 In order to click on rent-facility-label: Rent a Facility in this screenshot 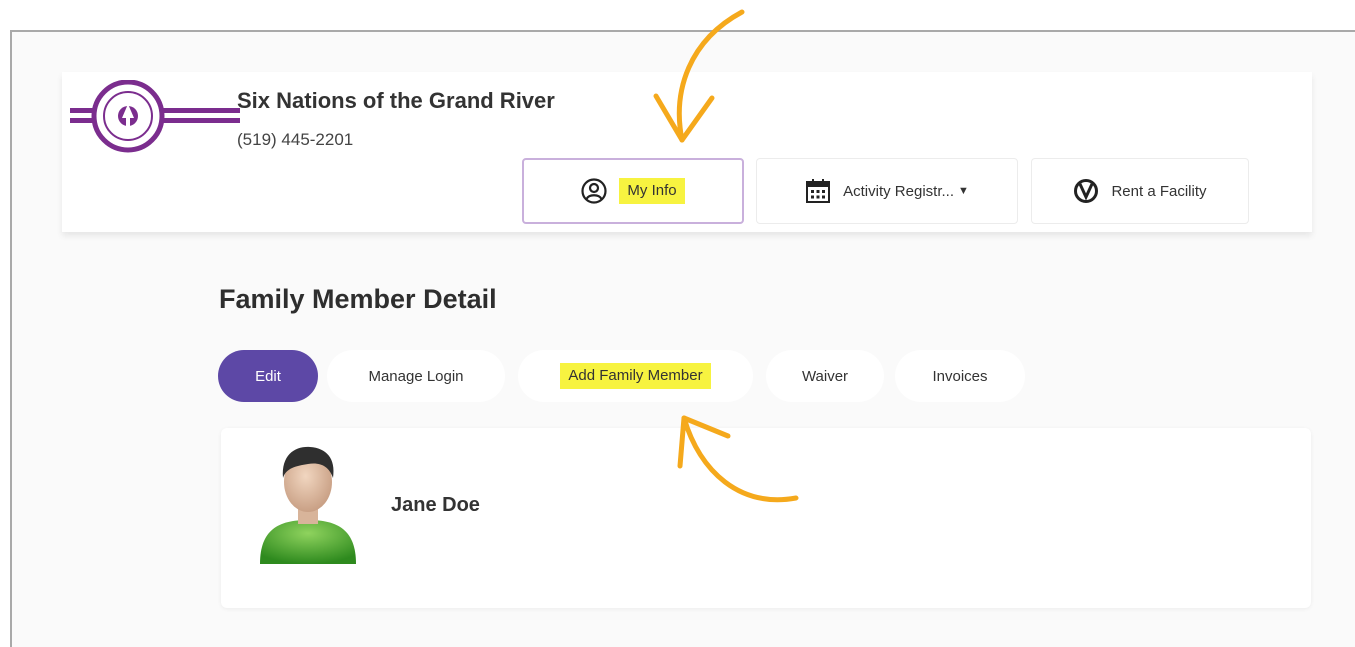, I will do `click(1159, 191)`.